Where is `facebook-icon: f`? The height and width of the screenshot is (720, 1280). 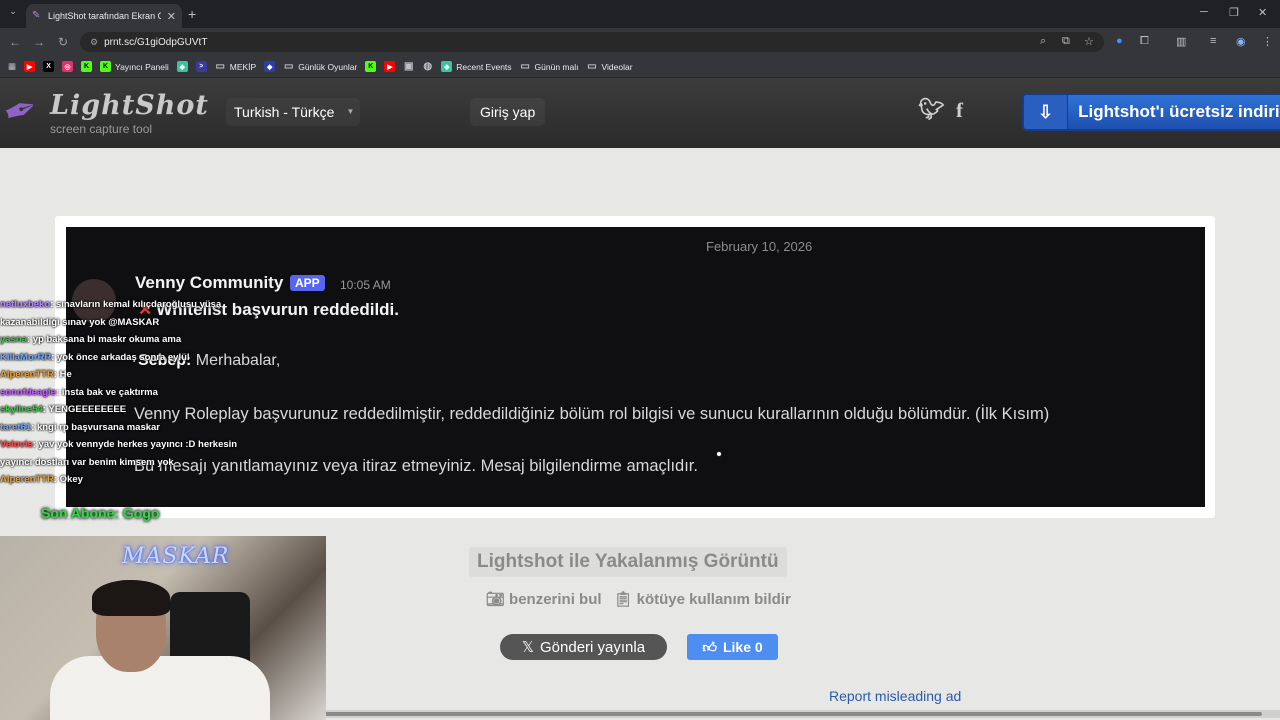 facebook-icon: f is located at coordinates (959, 110).